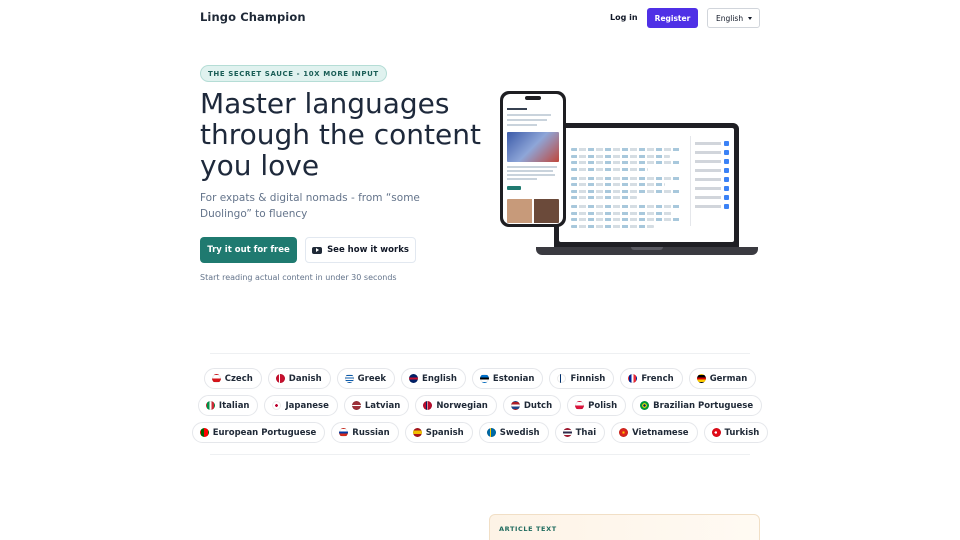 The image size is (960, 540). Describe the element at coordinates (253, 17) in the screenshot. I see `brand-logo: Lingo Champion` at that location.